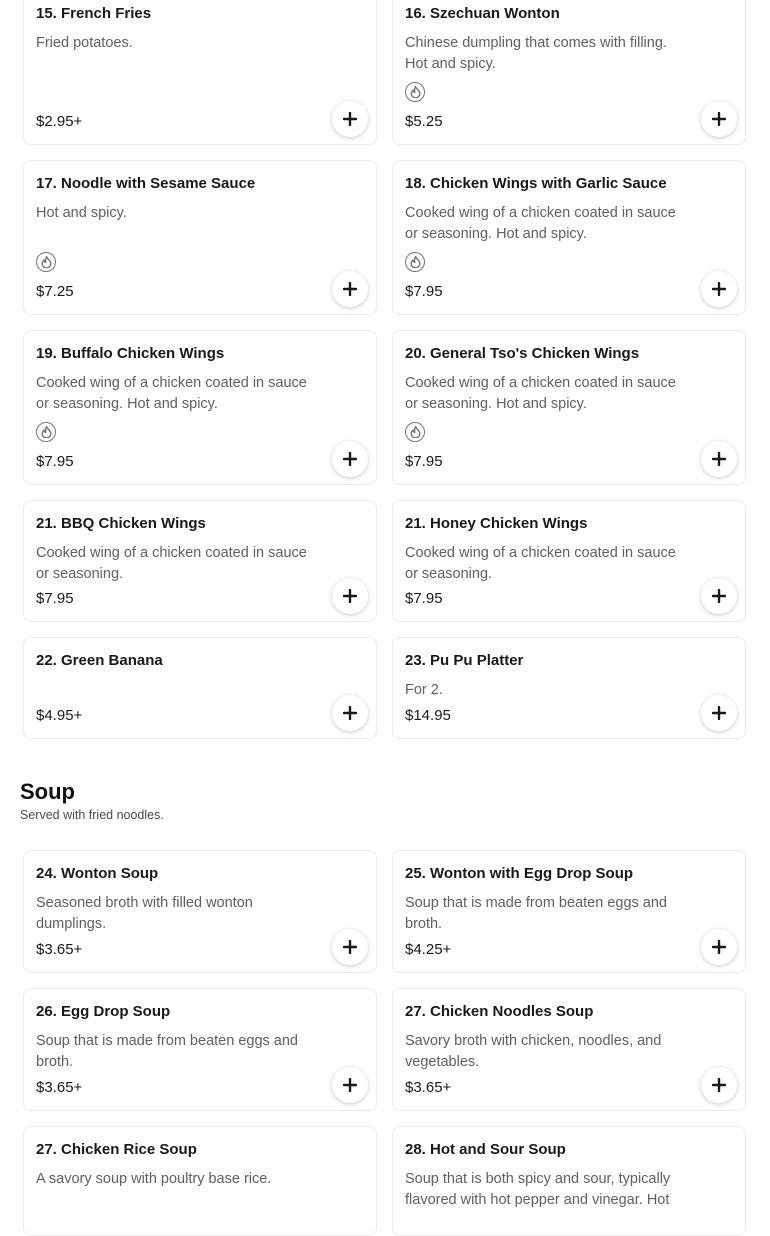 The image size is (770, 1236). What do you see at coordinates (59, 715) in the screenshot?
I see `item-price: $4.95+` at bounding box center [59, 715].